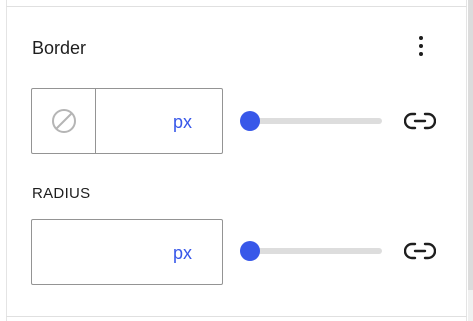 Image resolution: width=473 pixels, height=321 pixels. What do you see at coordinates (182, 253) in the screenshot?
I see `radius-unit-label: px` at bounding box center [182, 253].